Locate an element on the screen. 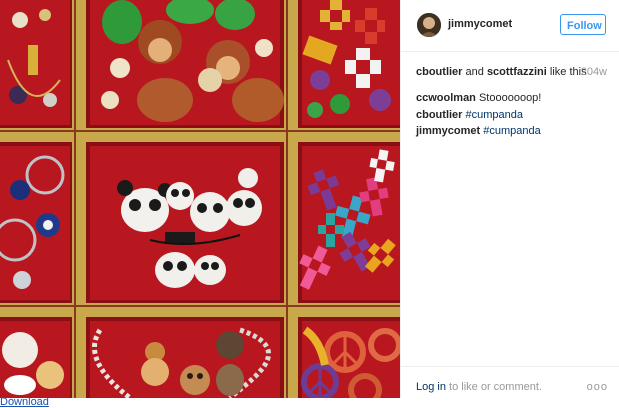 The height and width of the screenshot is (408, 619). comment-item: ccwoolman Stooooooop! is located at coordinates (513, 98).